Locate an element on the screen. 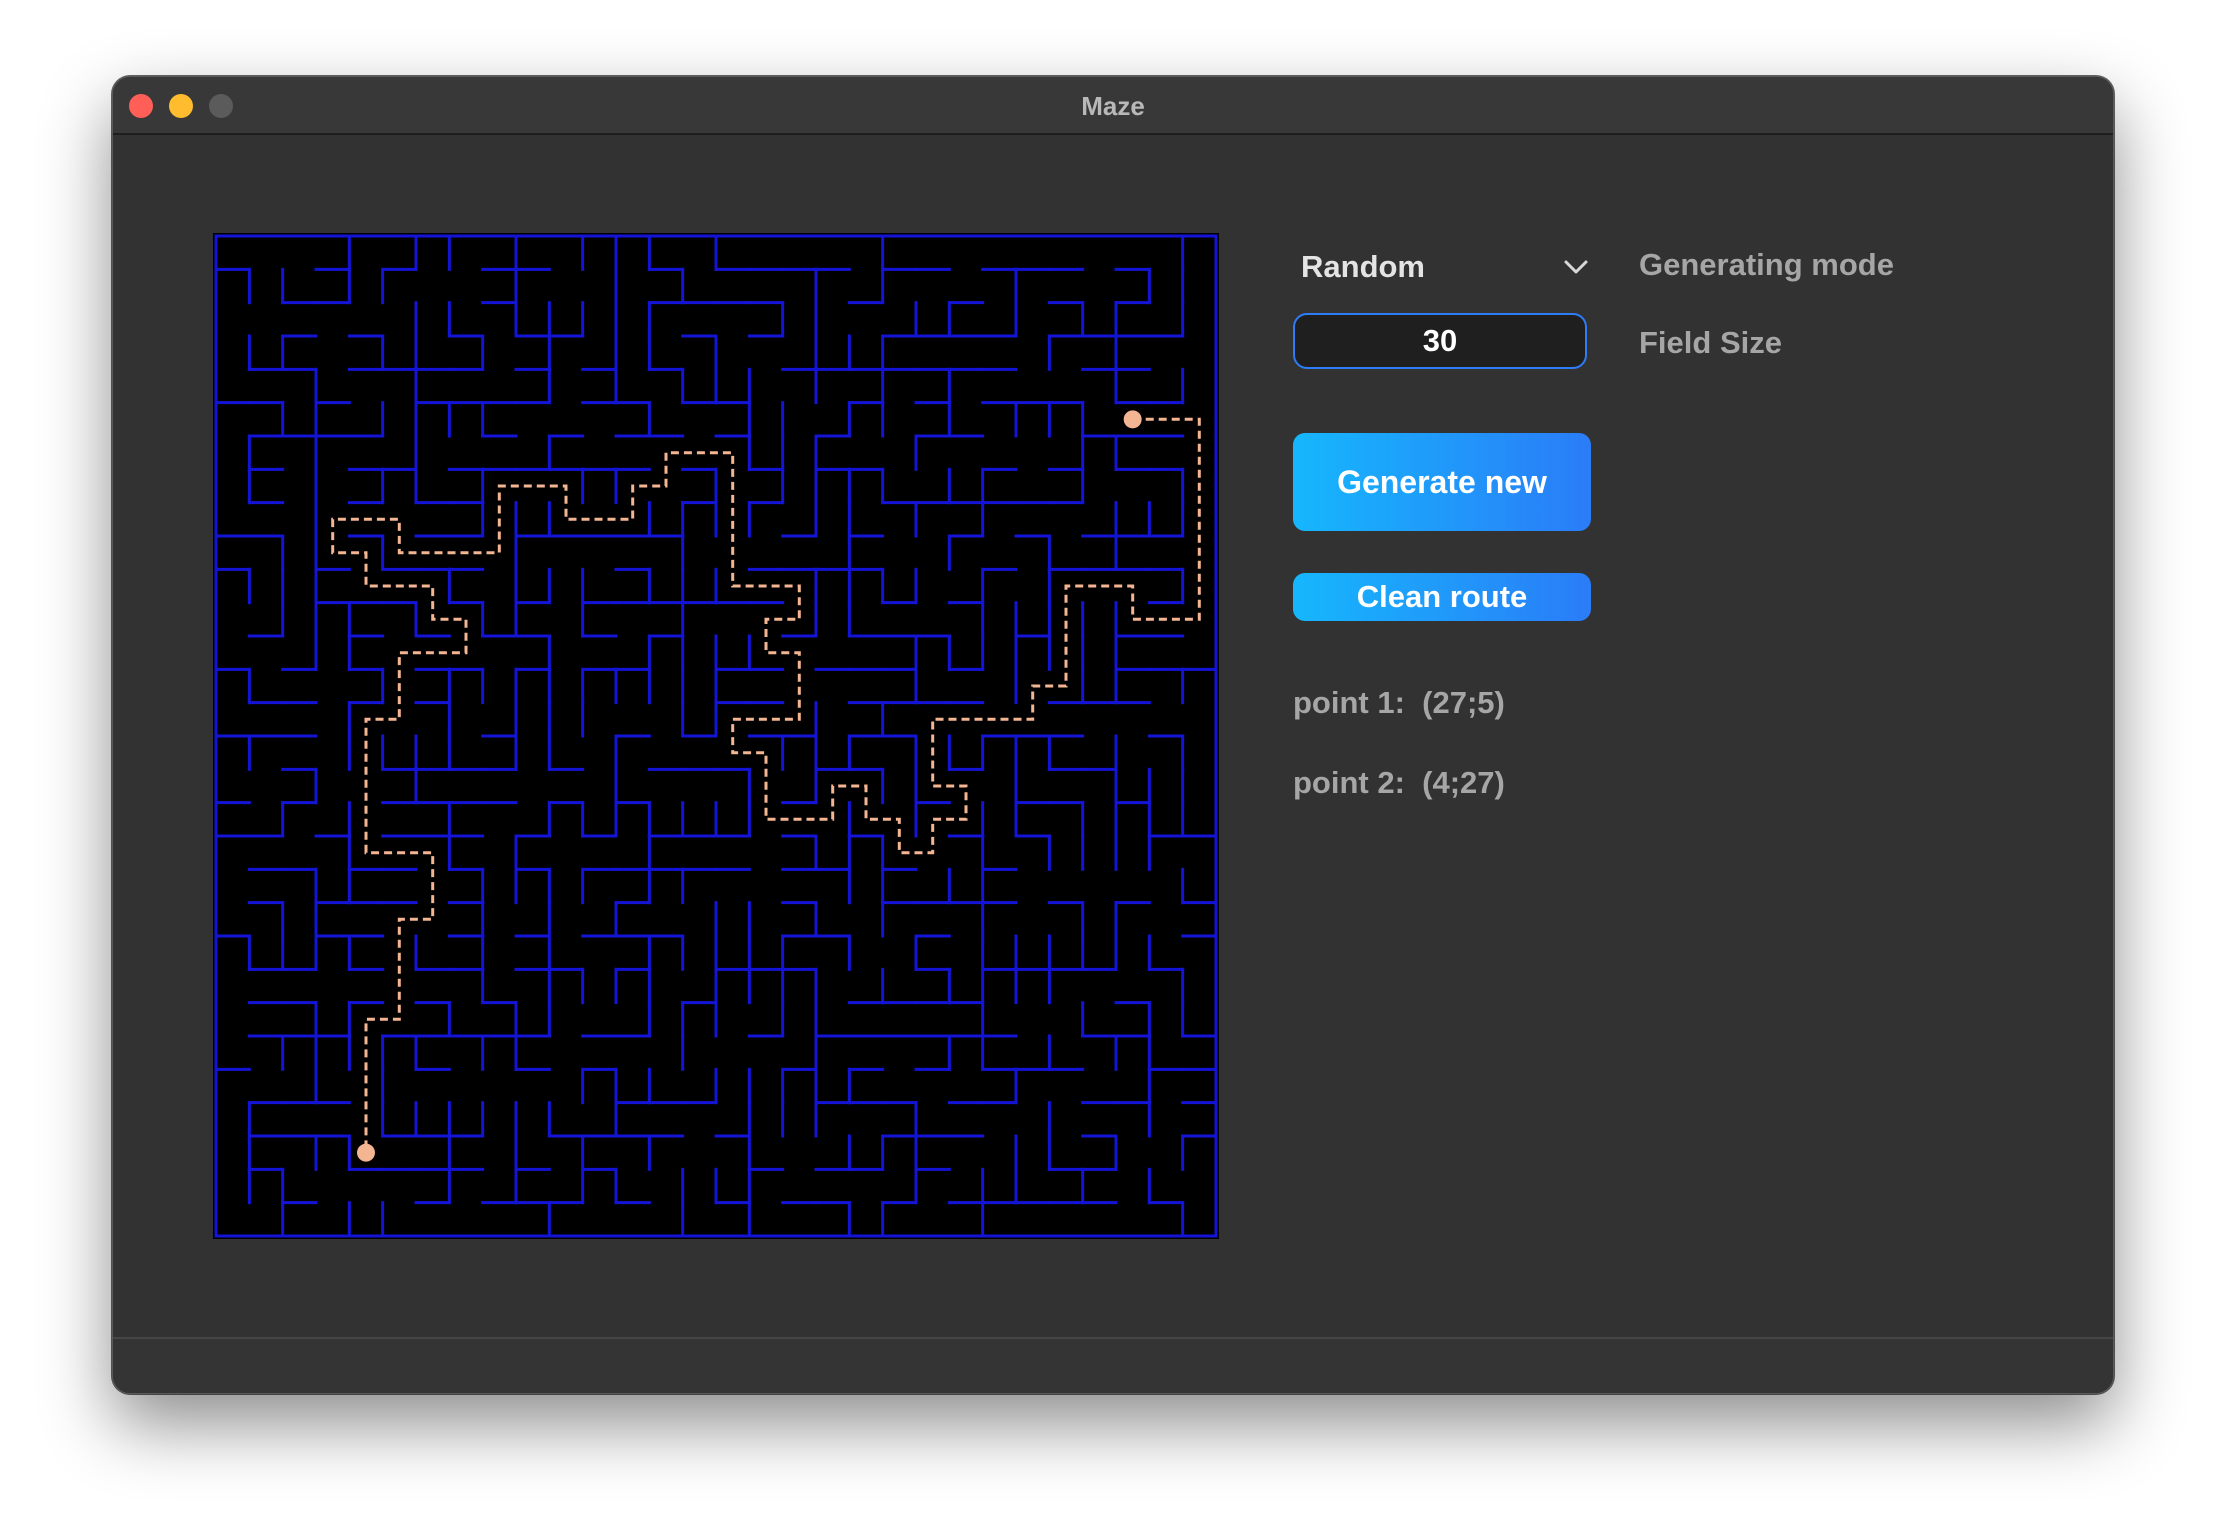 The width and height of the screenshot is (2224, 1540). point-1-label: point 1: (27;5) is located at coordinates (1399, 702).